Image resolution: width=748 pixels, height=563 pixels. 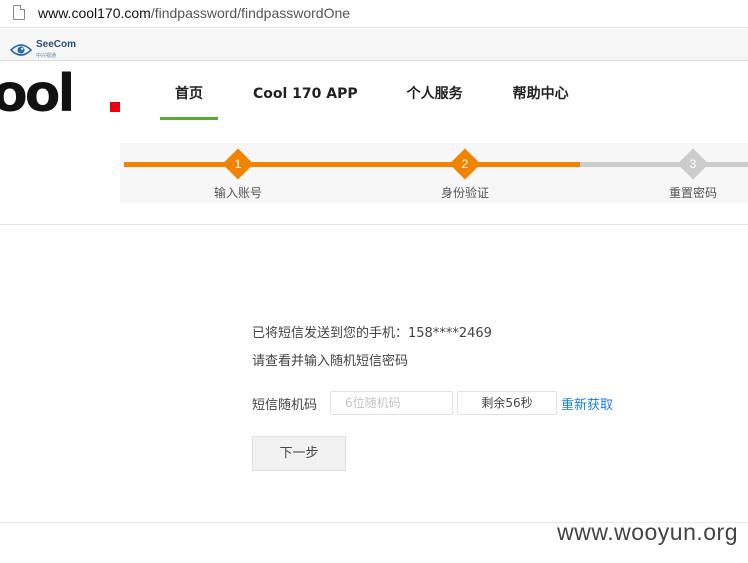 What do you see at coordinates (237, 193) in the screenshot?
I see `step-1-label: 输入账号` at bounding box center [237, 193].